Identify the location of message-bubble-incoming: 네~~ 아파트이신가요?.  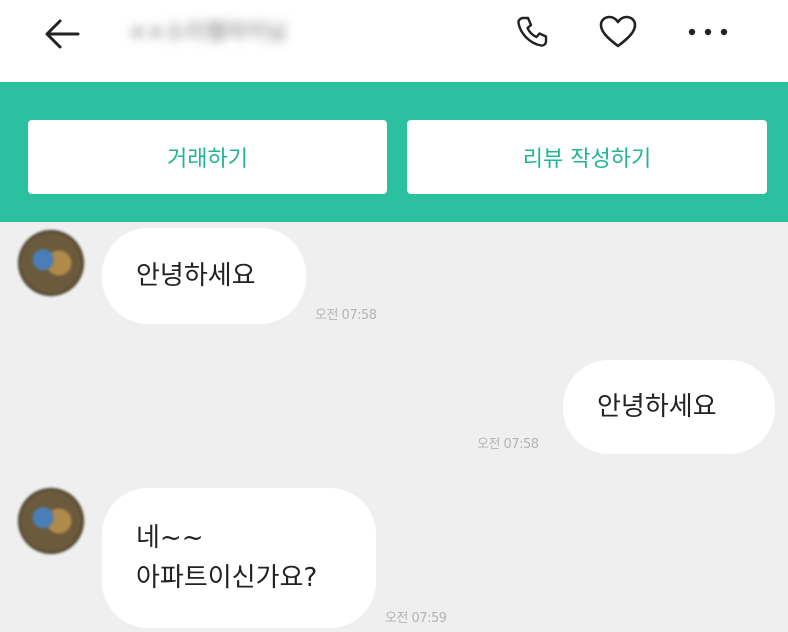
(239, 558).